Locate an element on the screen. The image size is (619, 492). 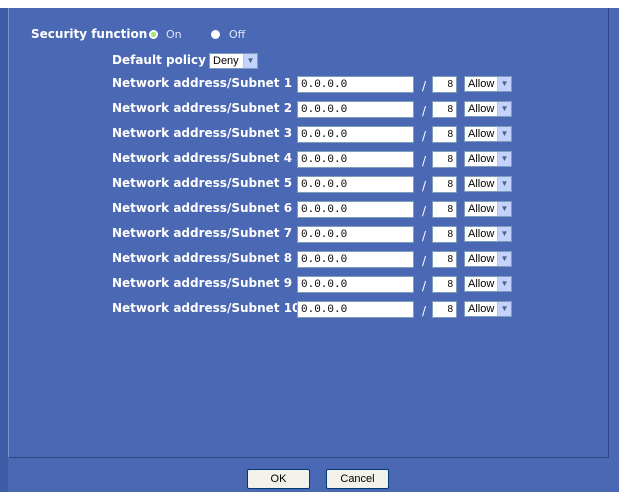
rule-label: Network address/Subnet 1 is located at coordinates (202, 83).